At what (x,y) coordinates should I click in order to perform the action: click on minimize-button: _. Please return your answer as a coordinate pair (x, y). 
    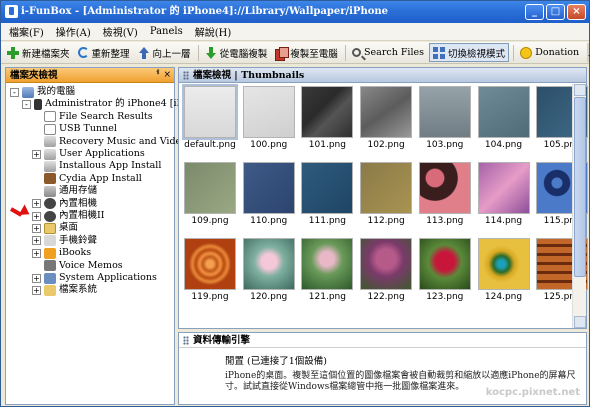
    Looking at the image, I should click on (534, 12).